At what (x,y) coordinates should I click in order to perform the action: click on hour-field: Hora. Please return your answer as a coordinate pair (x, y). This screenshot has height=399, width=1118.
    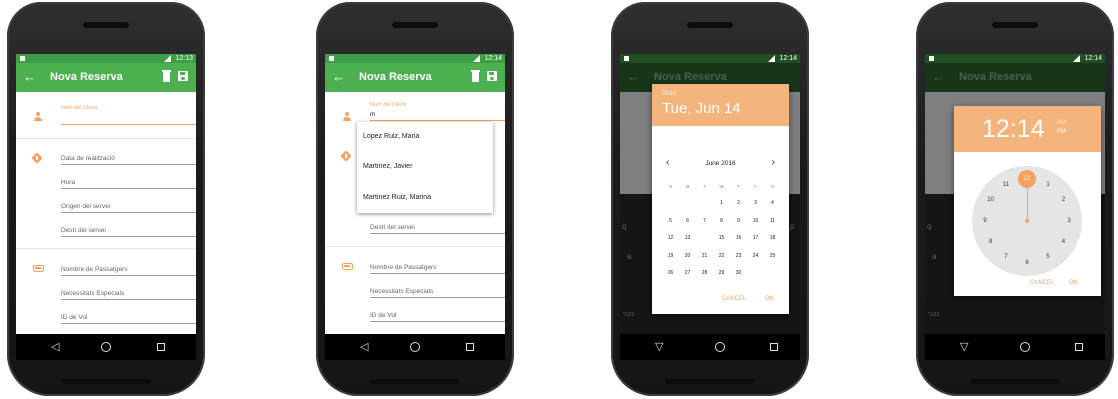
    Looking at the image, I should click on (128, 183).